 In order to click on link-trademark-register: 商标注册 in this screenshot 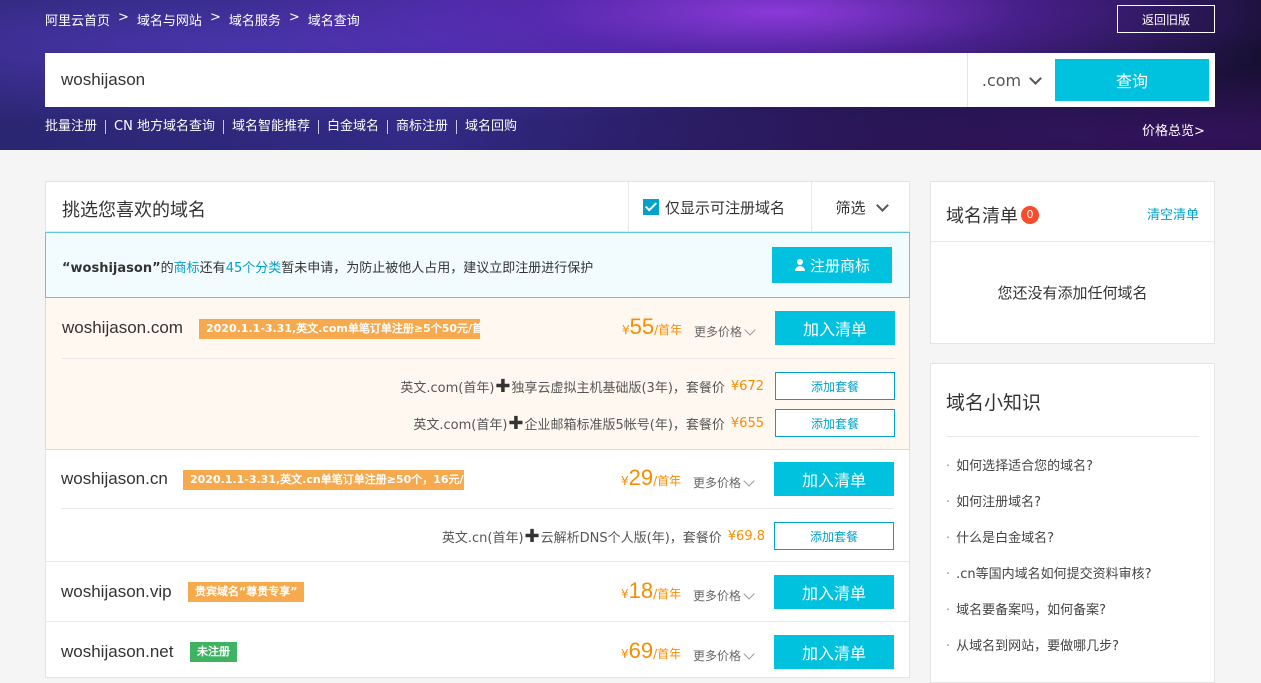, I will do `click(421, 127)`.